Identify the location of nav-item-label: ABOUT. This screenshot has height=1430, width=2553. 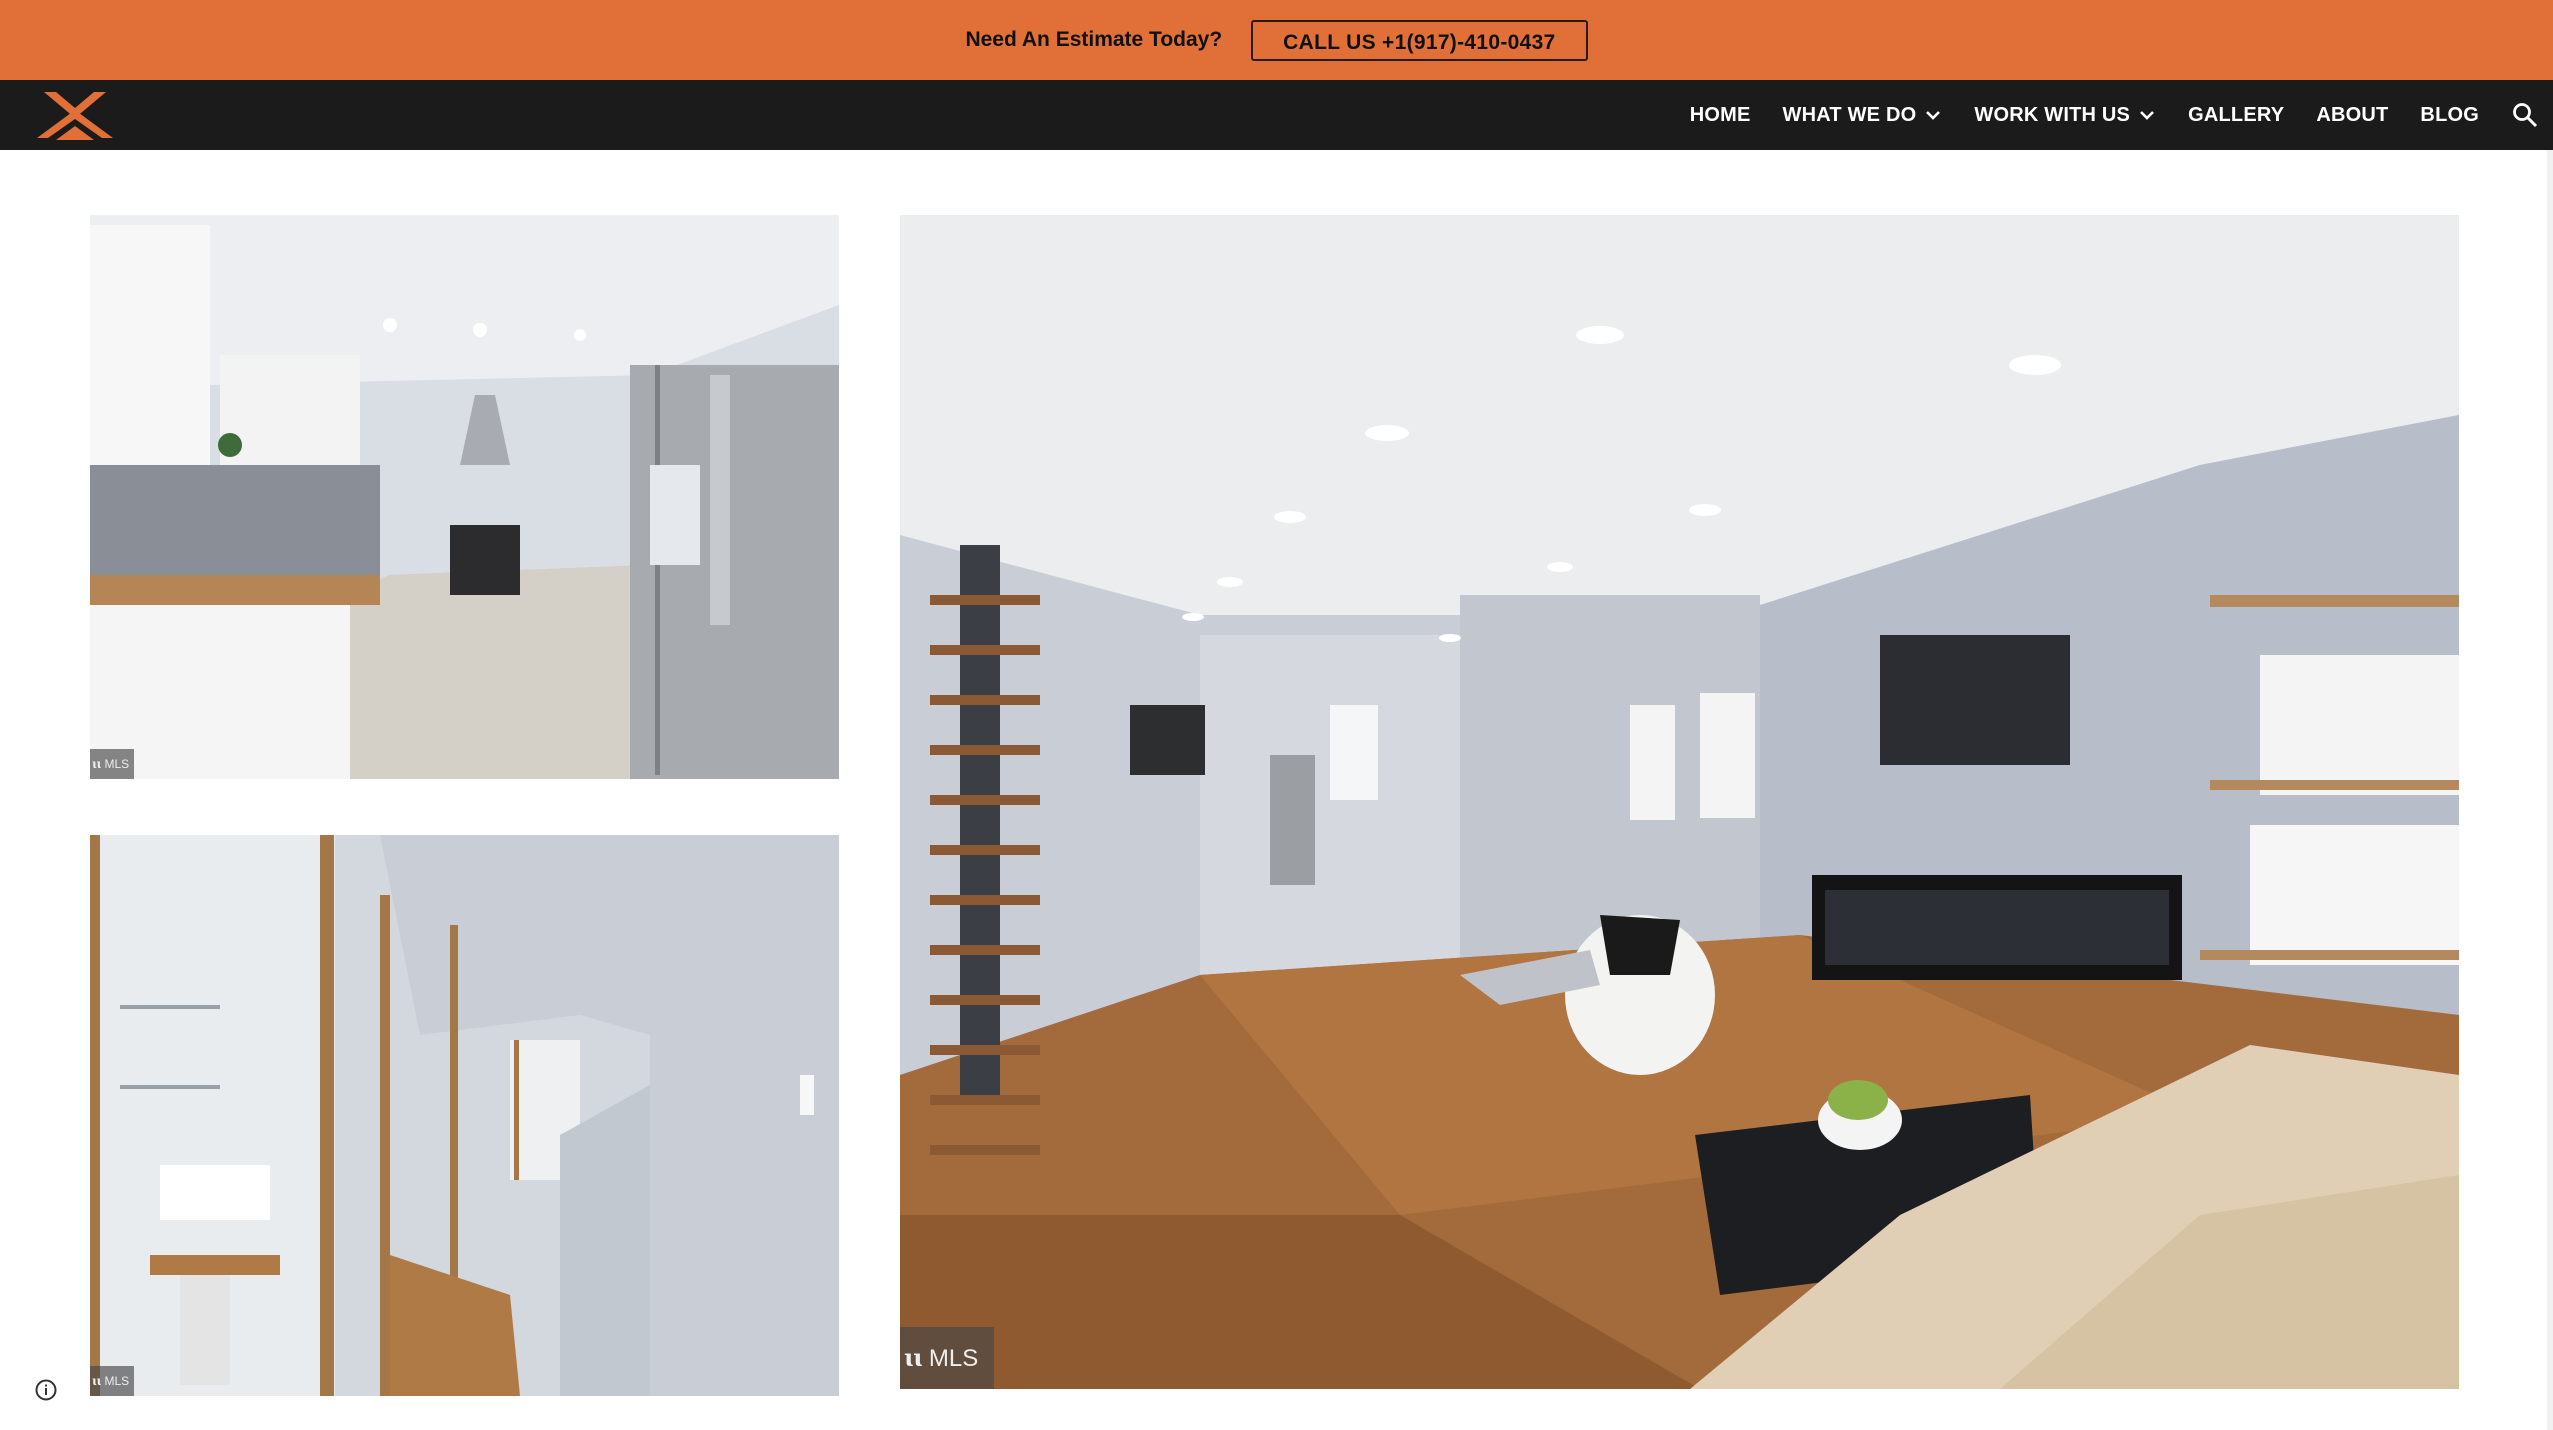
(2352, 114).